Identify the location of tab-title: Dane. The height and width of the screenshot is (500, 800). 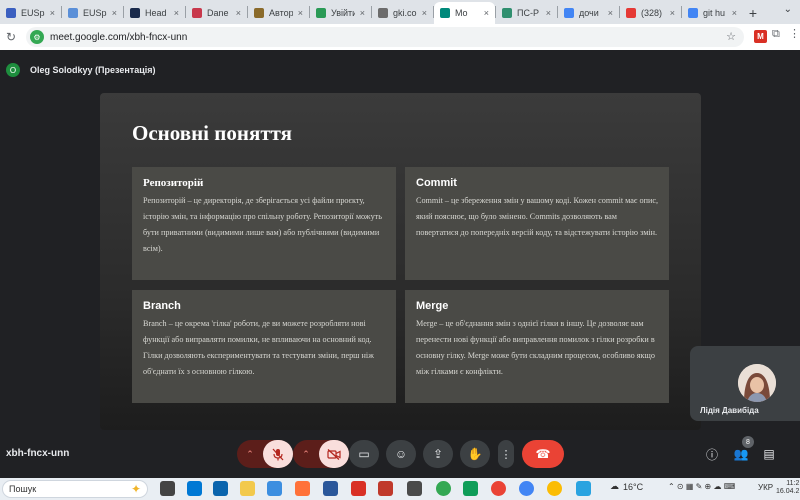
(218, 13).